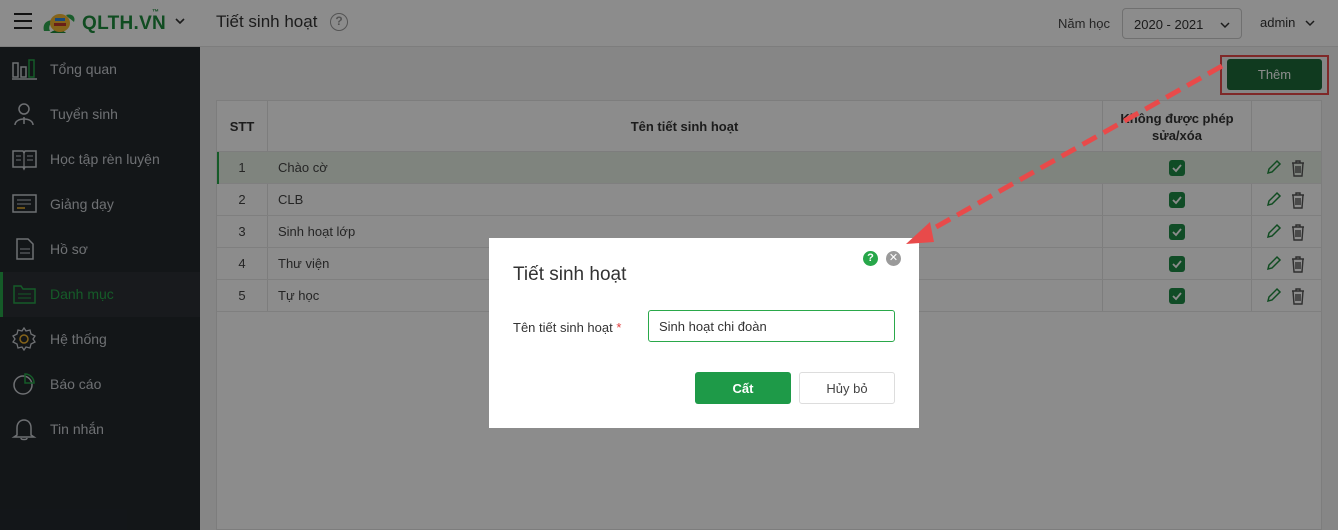 The width and height of the screenshot is (1338, 530). I want to click on help-icon: ?, so click(870, 258).